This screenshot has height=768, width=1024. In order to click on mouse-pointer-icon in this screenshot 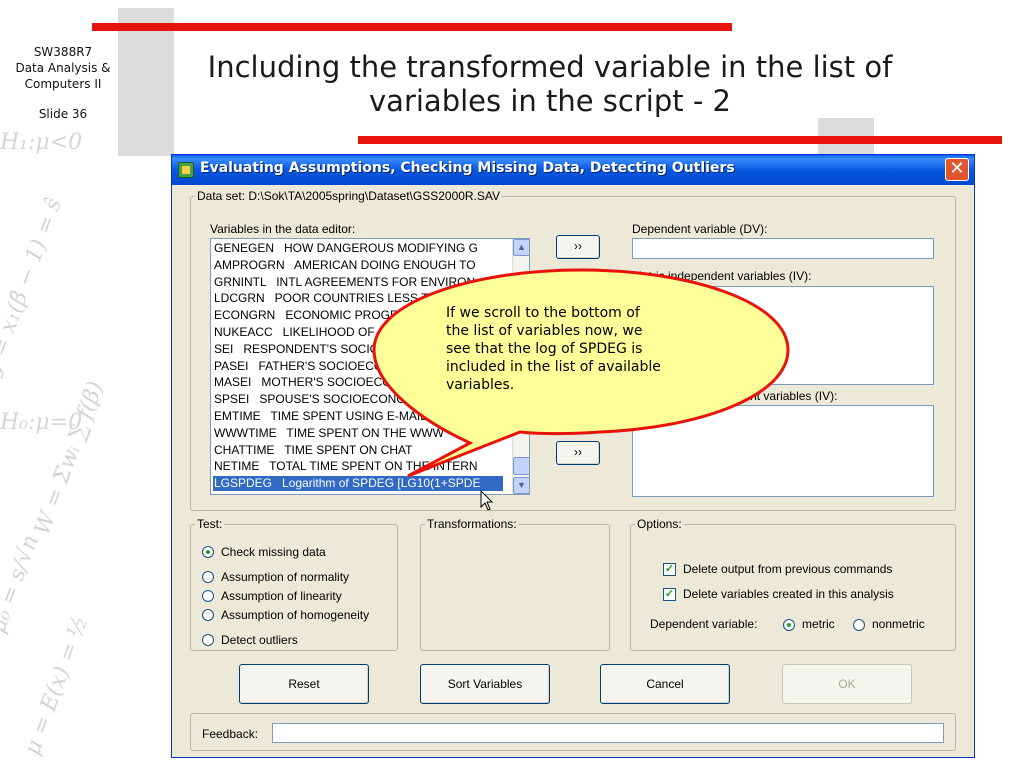, I will do `click(487, 500)`.